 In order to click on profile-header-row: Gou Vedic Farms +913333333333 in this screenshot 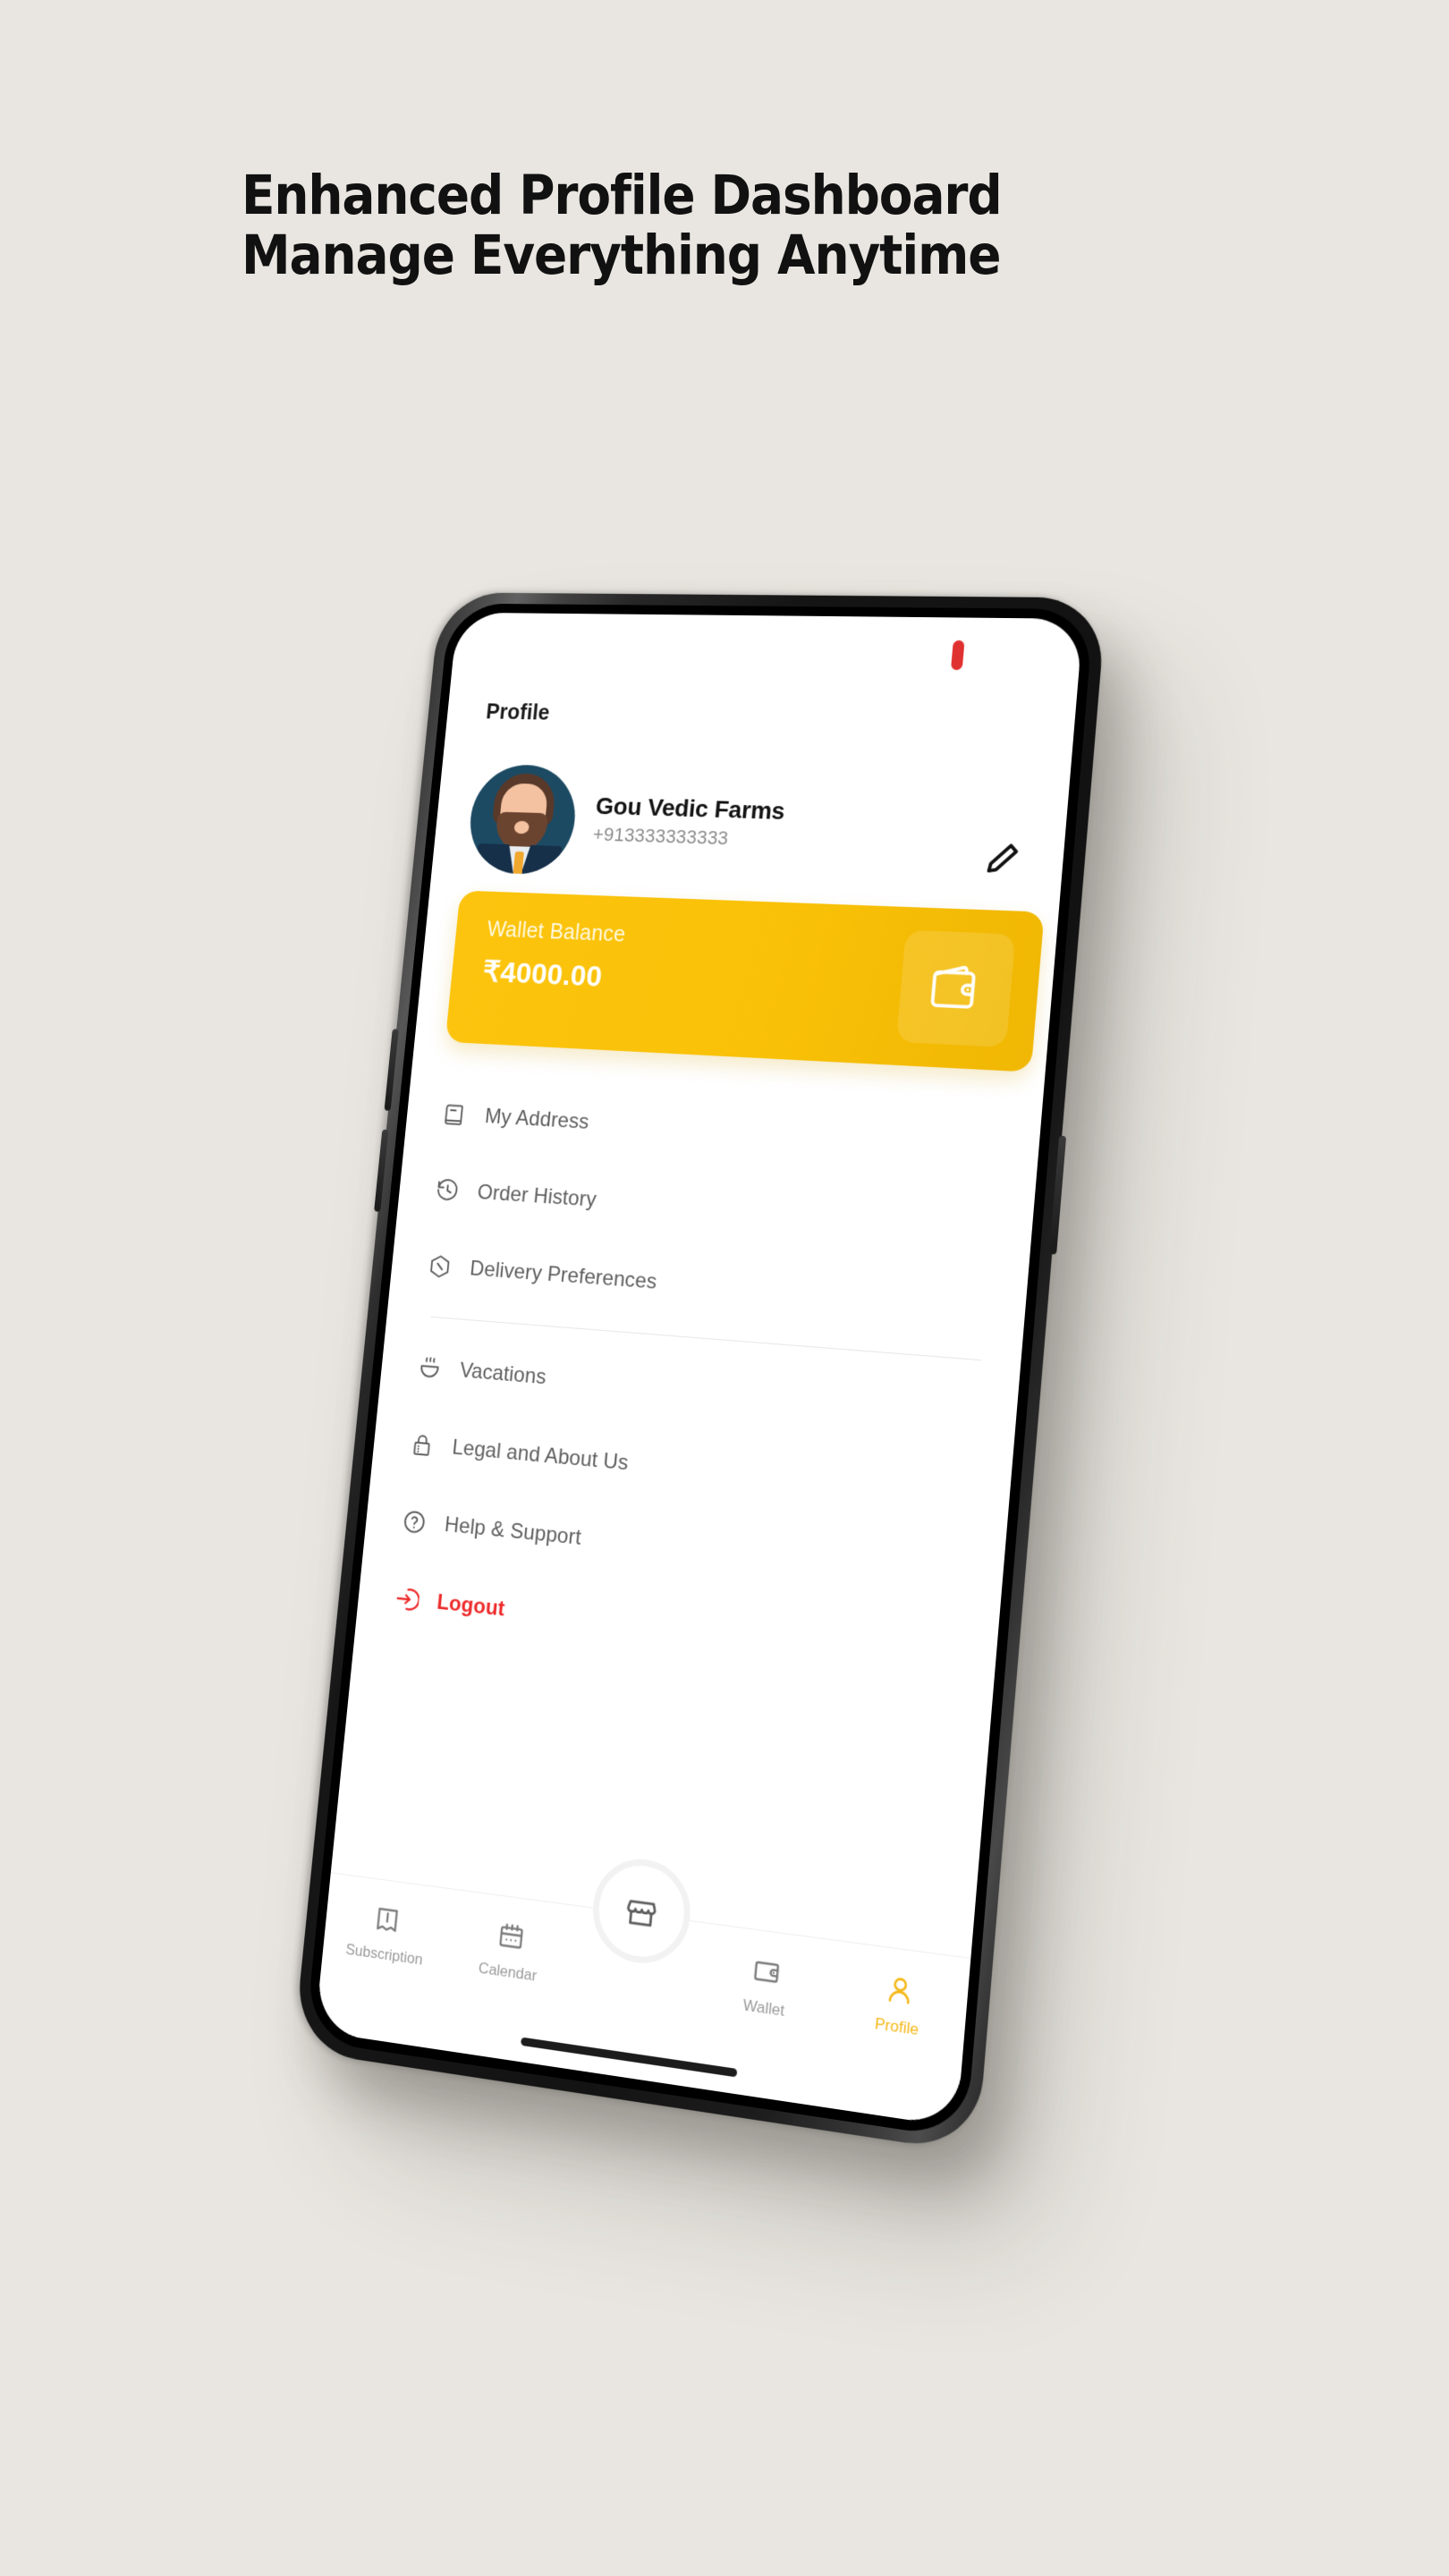, I will do `click(749, 830)`.